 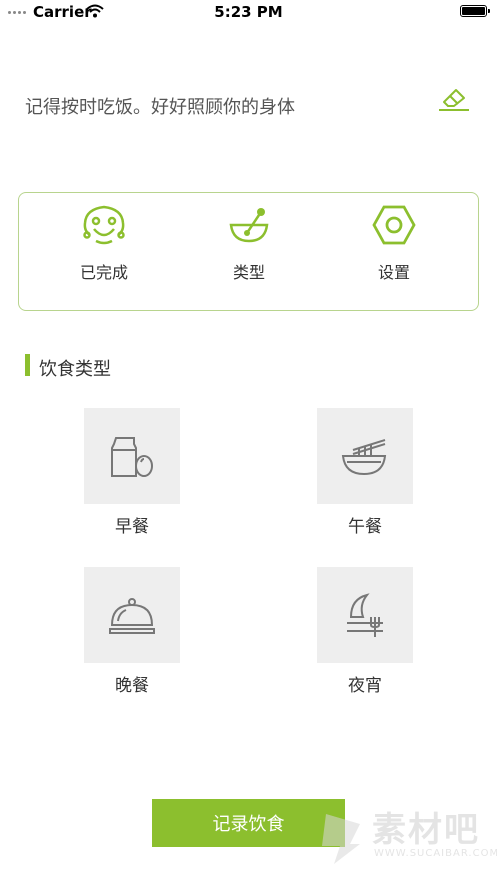 What do you see at coordinates (454, 99) in the screenshot?
I see `eraser-icon` at bounding box center [454, 99].